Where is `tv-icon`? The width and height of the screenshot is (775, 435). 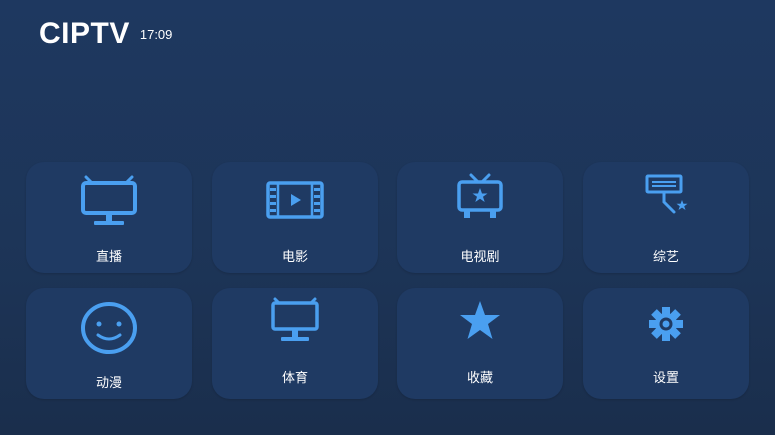 tv-icon is located at coordinates (109, 202).